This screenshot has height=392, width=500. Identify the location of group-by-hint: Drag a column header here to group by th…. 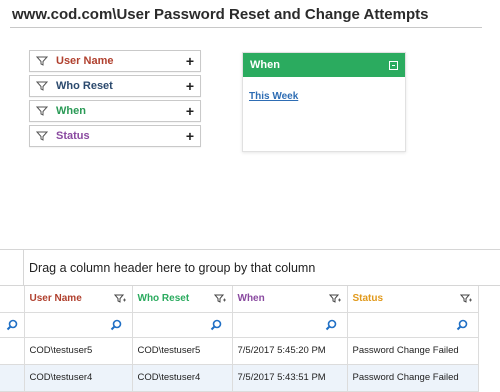
(172, 268).